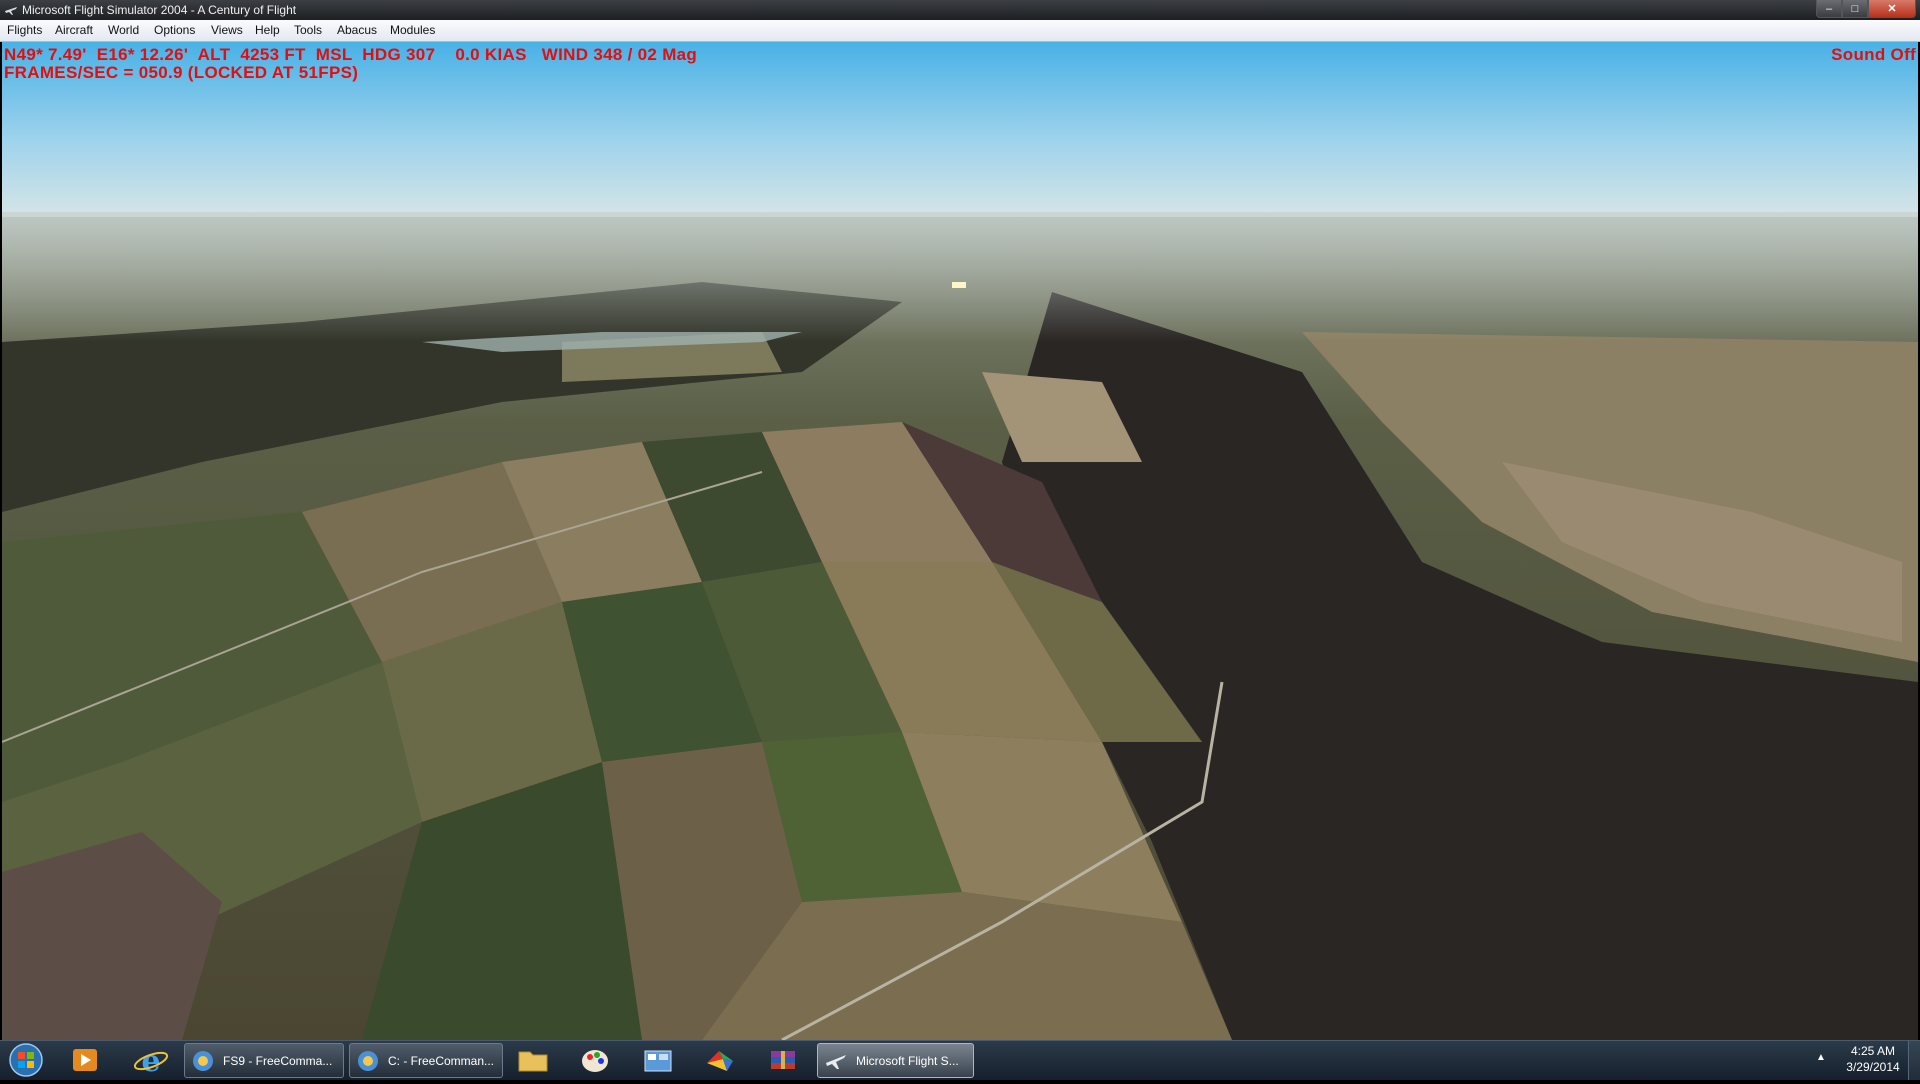  I want to click on winrar-button, so click(783, 1060).